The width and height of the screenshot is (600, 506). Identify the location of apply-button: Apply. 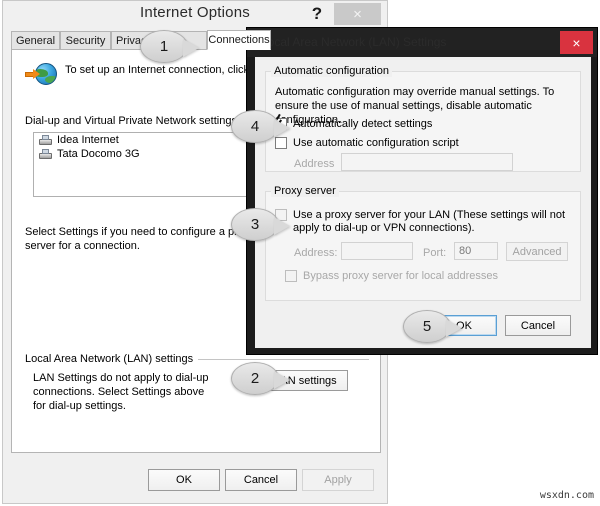
(338, 480).